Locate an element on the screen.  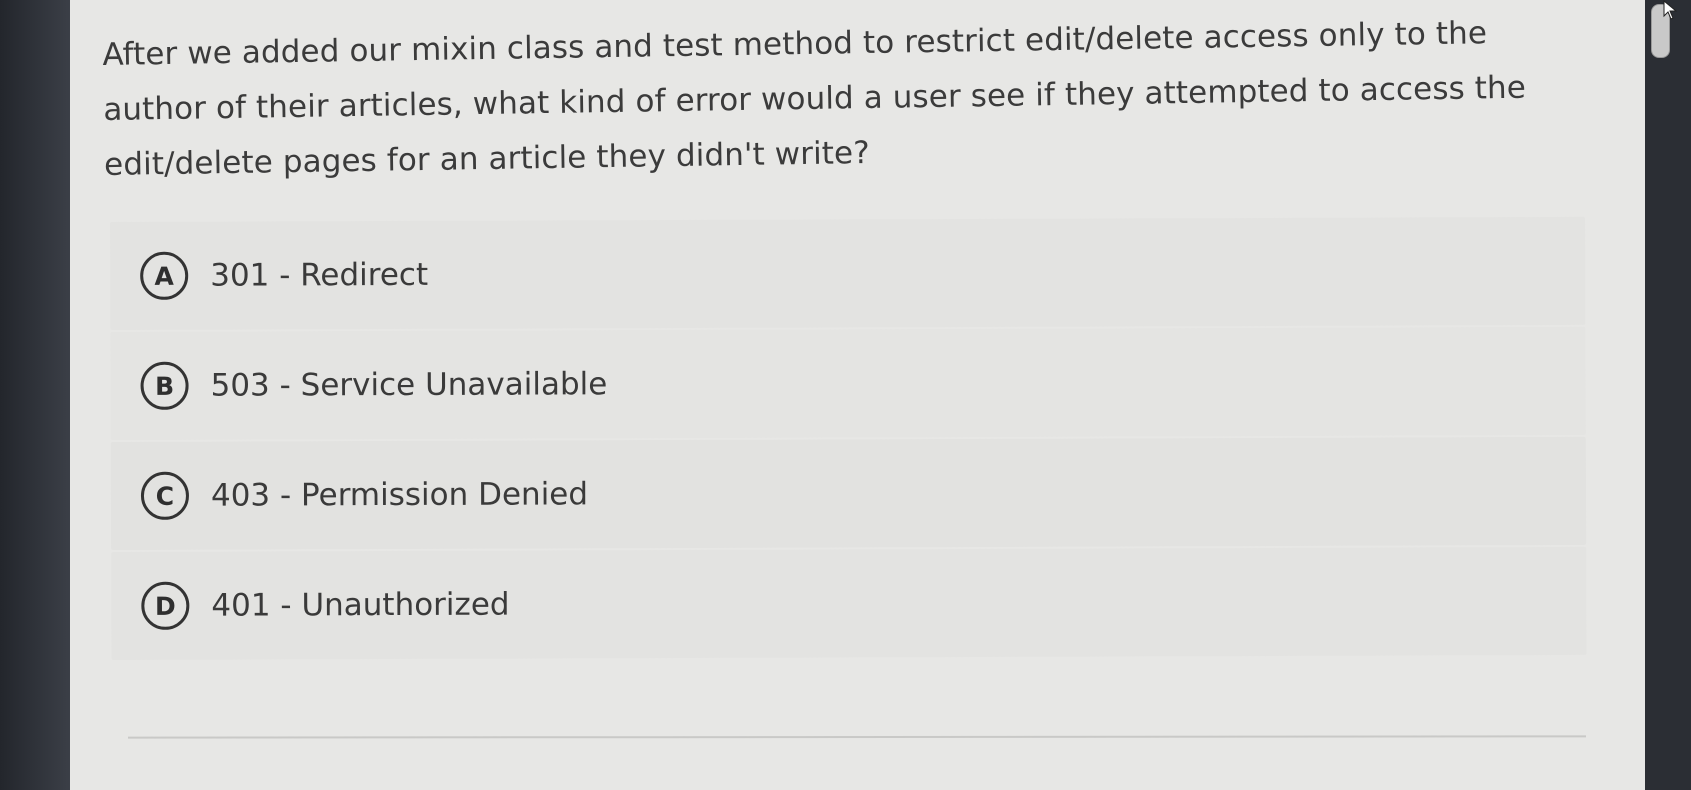
option-label: 503 - Service Unavailable is located at coordinates (409, 385).